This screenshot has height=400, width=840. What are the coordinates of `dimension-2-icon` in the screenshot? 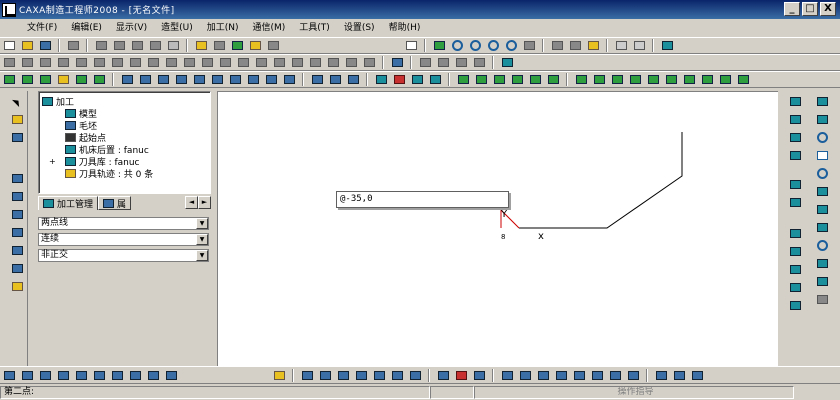 It's located at (17, 196).